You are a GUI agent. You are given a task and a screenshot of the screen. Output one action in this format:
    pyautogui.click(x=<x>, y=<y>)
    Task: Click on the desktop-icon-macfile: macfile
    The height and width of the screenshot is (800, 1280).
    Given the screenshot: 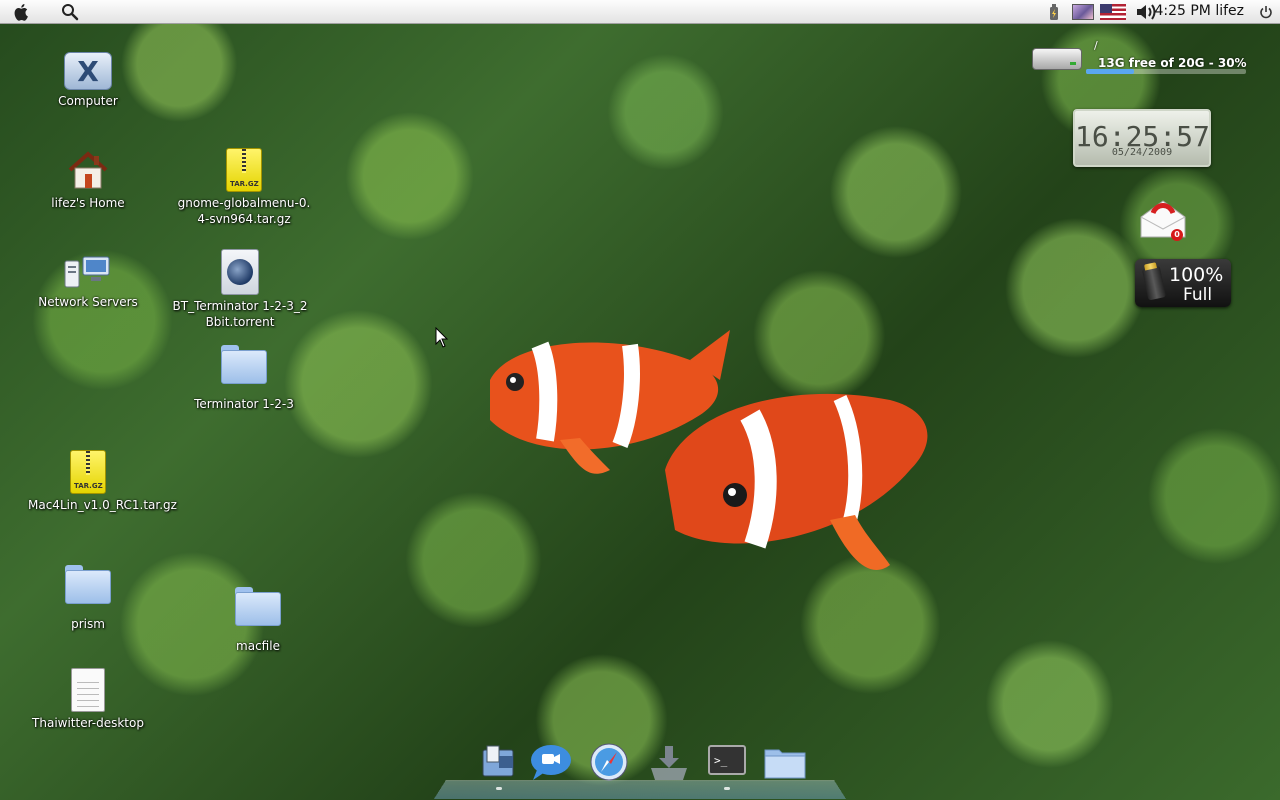 What is the action you would take?
    pyautogui.click(x=258, y=620)
    